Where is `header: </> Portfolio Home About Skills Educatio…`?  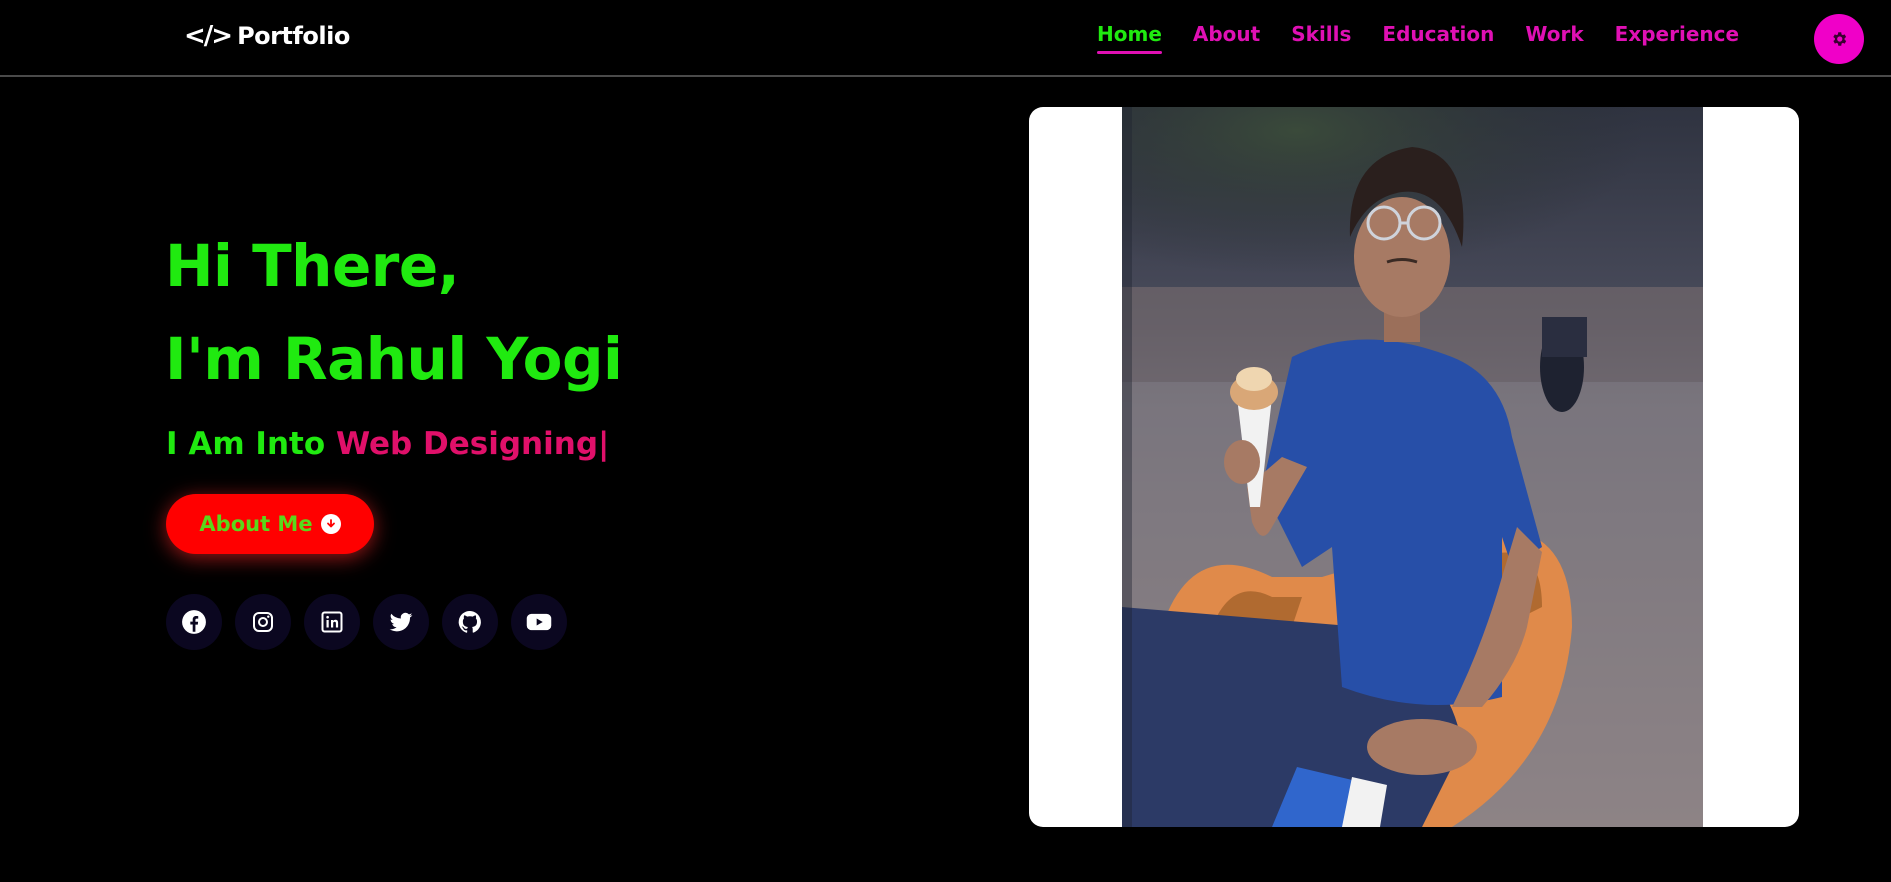
header: </> Portfolio Home About Skills Educatio… is located at coordinates (945, 38).